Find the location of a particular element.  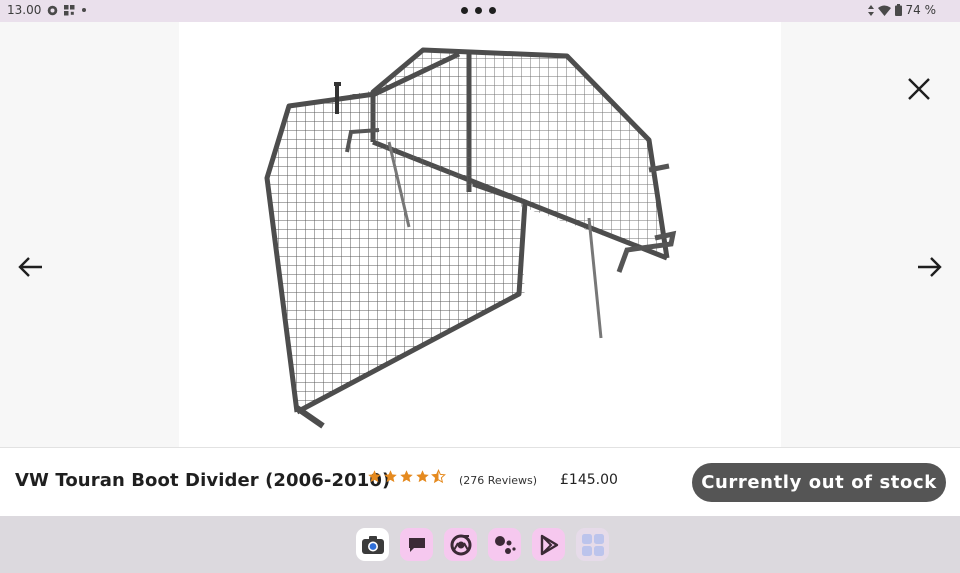

app-drawer-icon is located at coordinates (592, 544).